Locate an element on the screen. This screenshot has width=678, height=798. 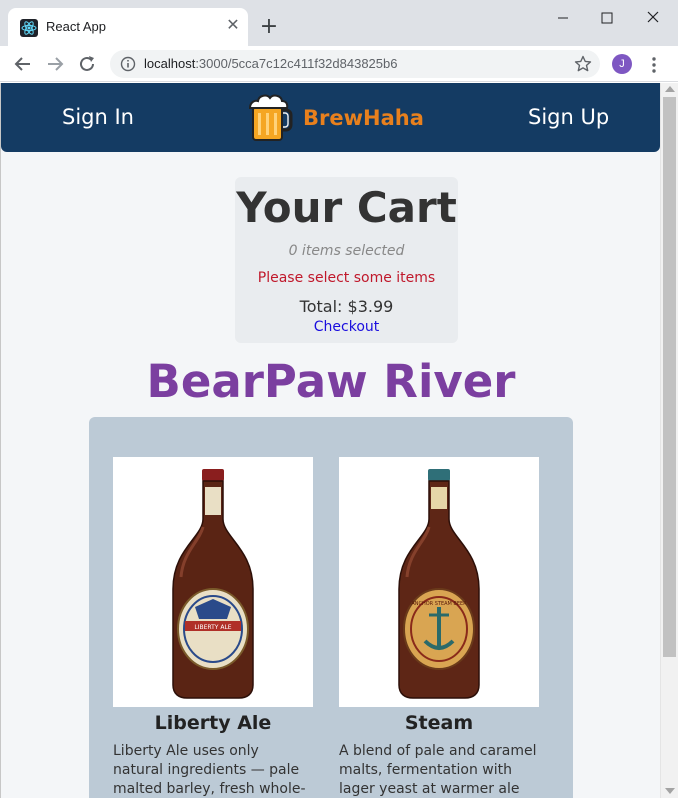
url-host: localhost is located at coordinates (170, 63).